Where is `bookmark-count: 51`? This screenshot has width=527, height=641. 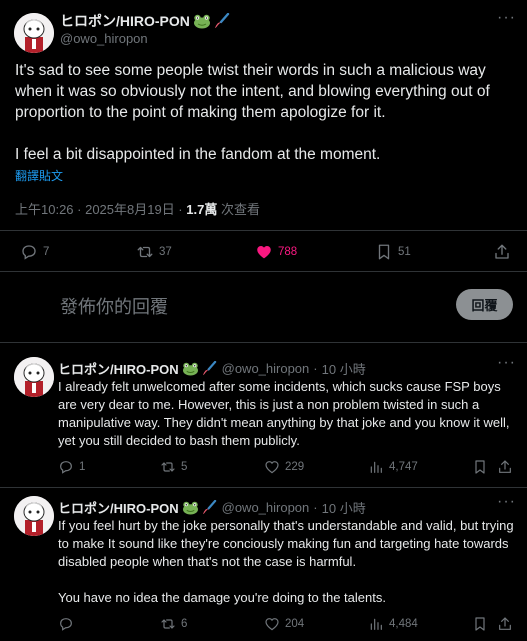 bookmark-count: 51 is located at coordinates (404, 252).